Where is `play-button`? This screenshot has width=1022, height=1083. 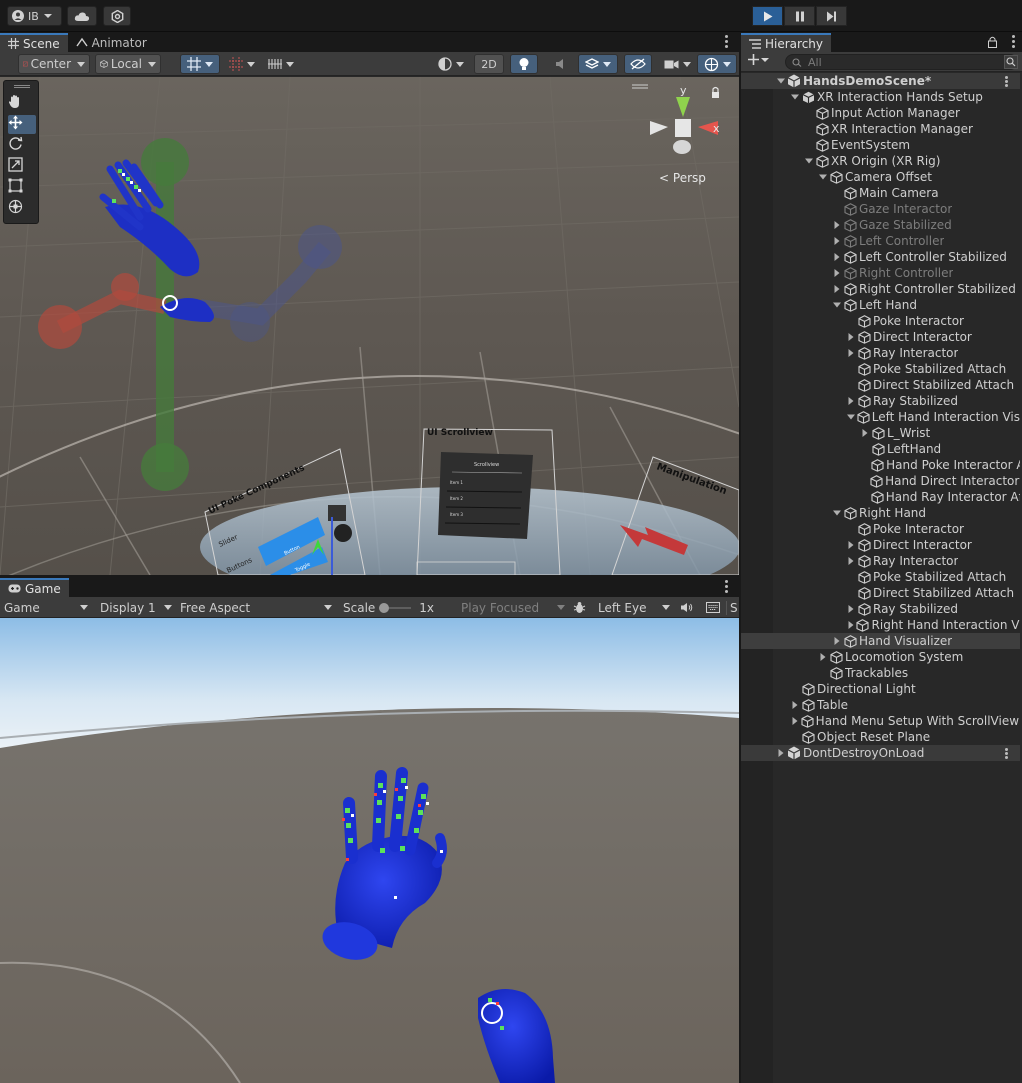 play-button is located at coordinates (767, 16).